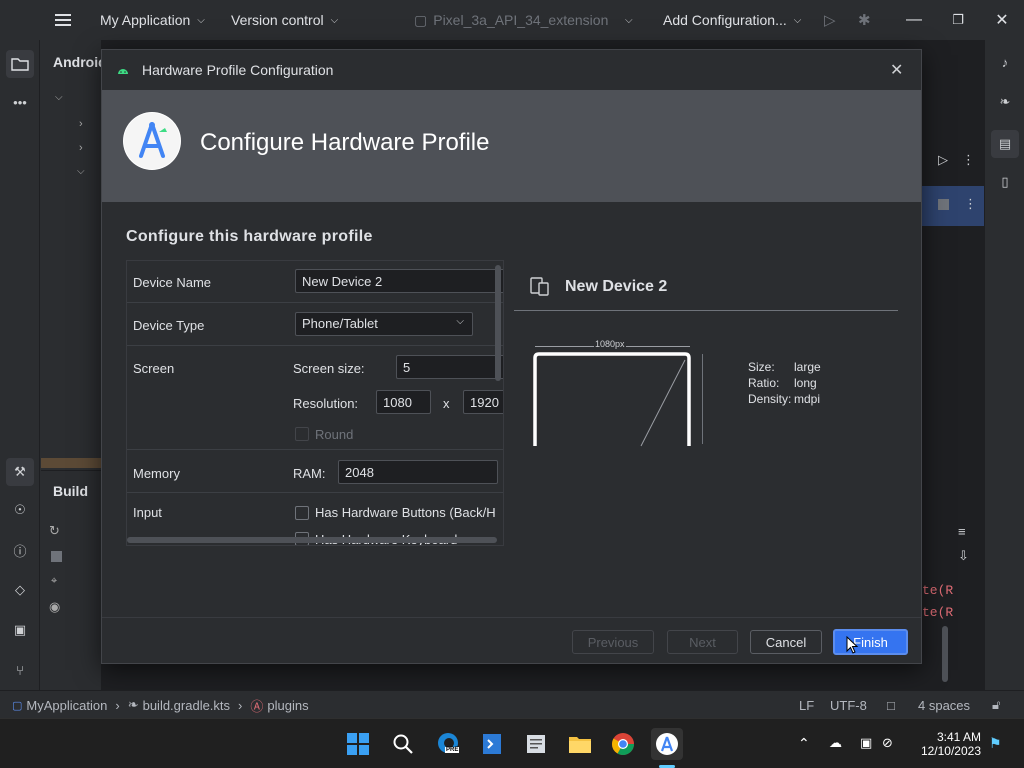  Describe the element at coordinates (186, 705) in the screenshot. I see `breadcrumb-file: build.gradle.kts` at that location.